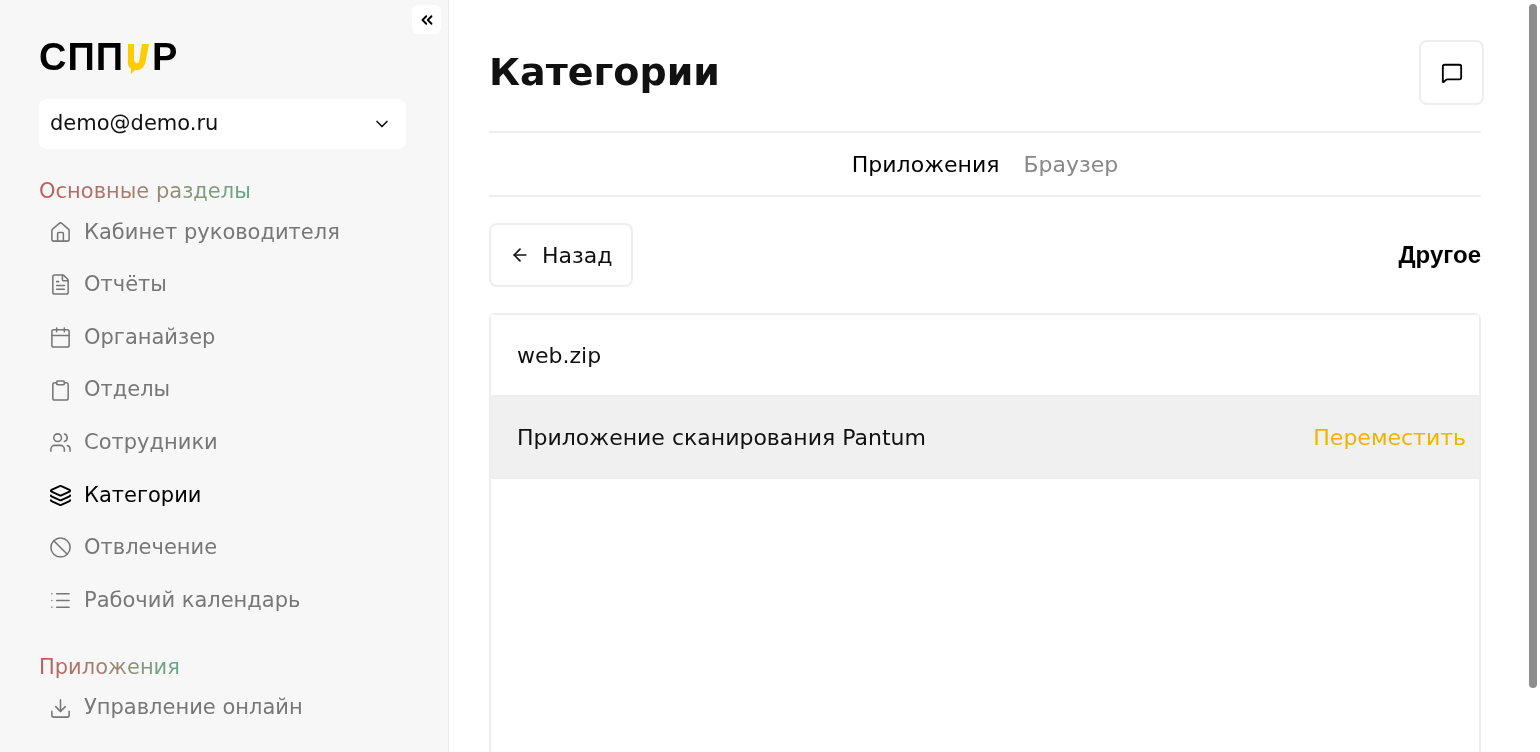 The height and width of the screenshot is (752, 1540). What do you see at coordinates (165, 57) in the screenshot?
I see `logo-text: Р` at bounding box center [165, 57].